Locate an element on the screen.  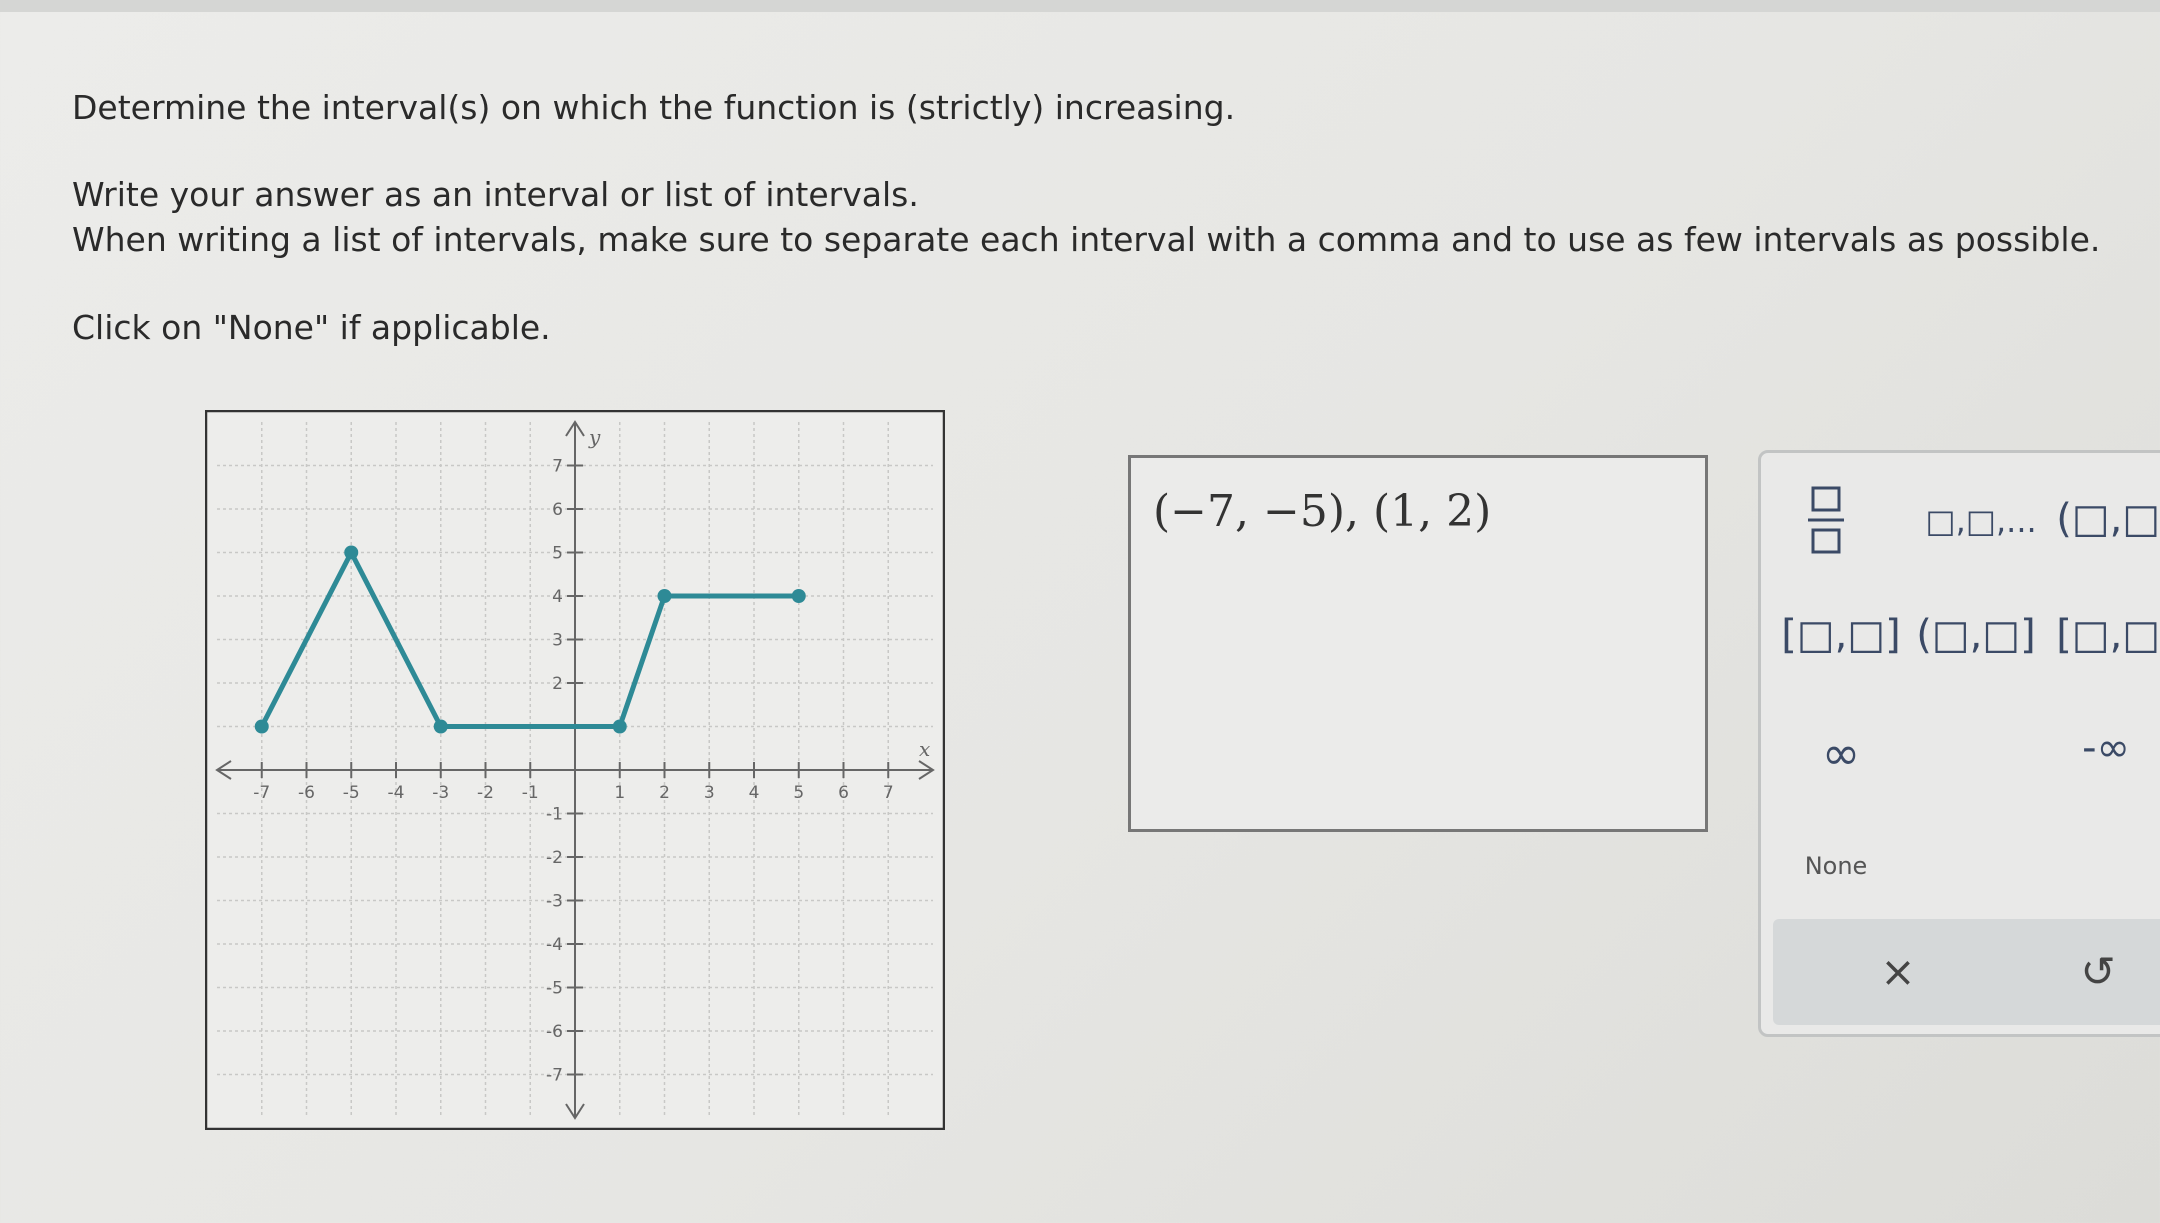
y-tick-label: -5 is located at coordinates (554, 989).